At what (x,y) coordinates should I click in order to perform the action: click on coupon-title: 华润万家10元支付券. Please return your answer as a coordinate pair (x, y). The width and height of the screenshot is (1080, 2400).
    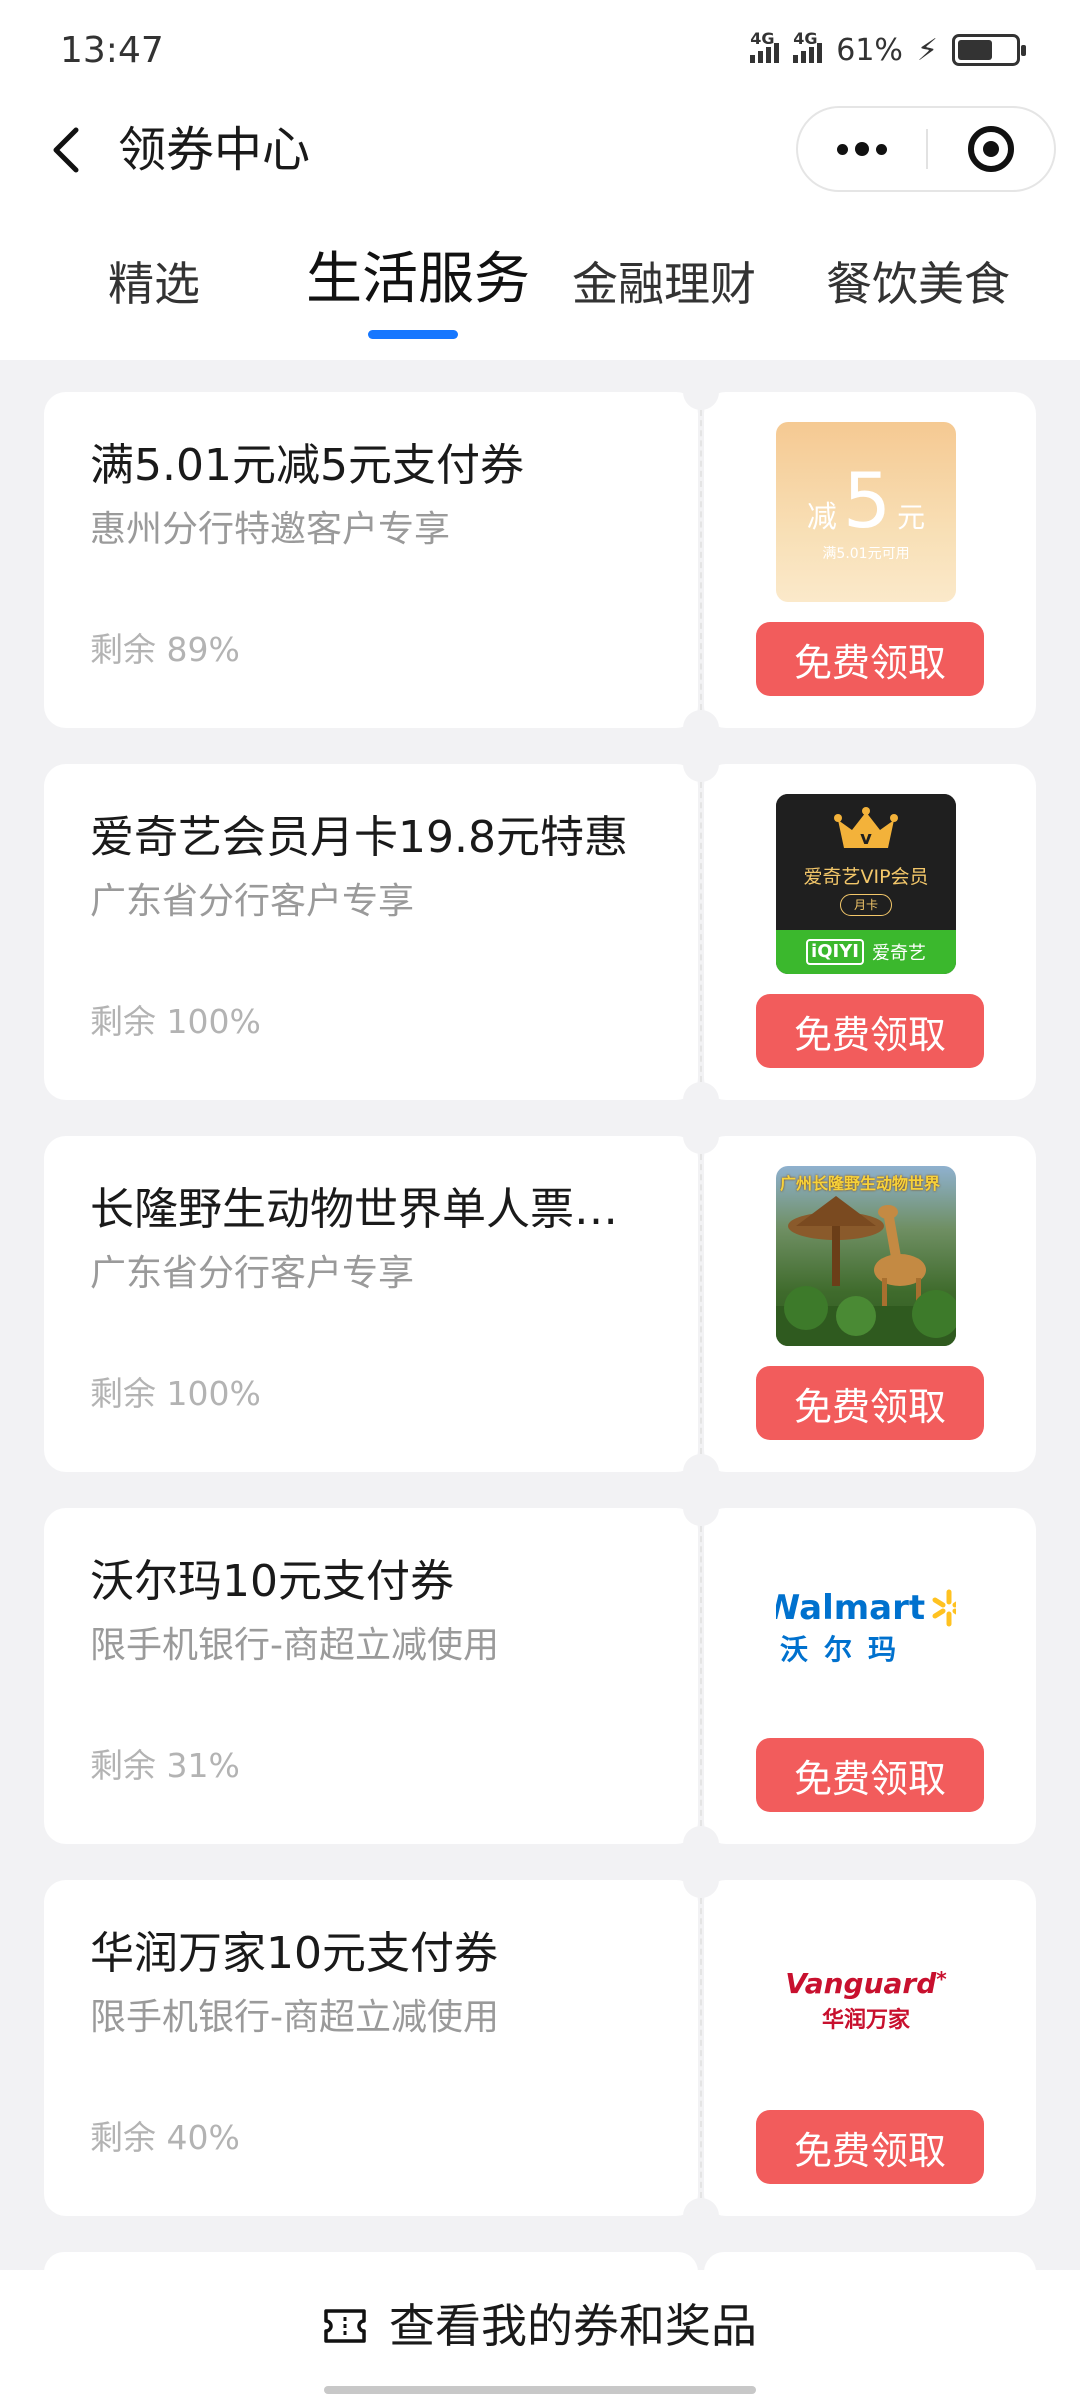
    Looking at the image, I should click on (294, 1953).